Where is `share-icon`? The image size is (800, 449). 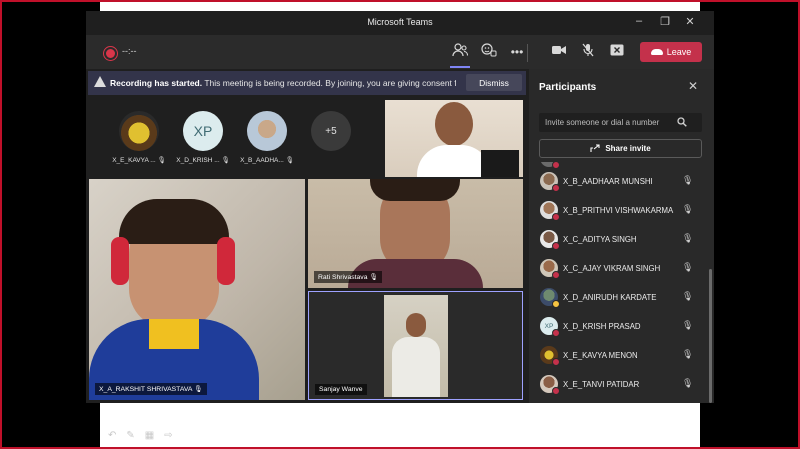 share-icon is located at coordinates (595, 148).